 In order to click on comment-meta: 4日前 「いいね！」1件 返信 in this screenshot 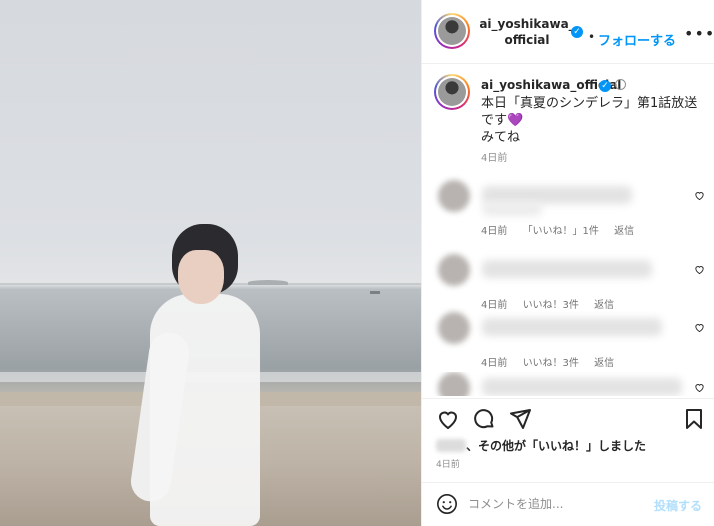, I will do `click(563, 229)`.